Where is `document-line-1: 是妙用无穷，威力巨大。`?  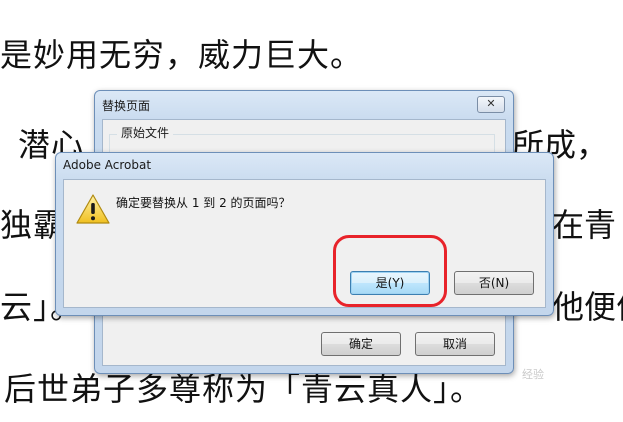
document-line-1: 是妙用无穷，威力巨大。 is located at coordinates (182, 55).